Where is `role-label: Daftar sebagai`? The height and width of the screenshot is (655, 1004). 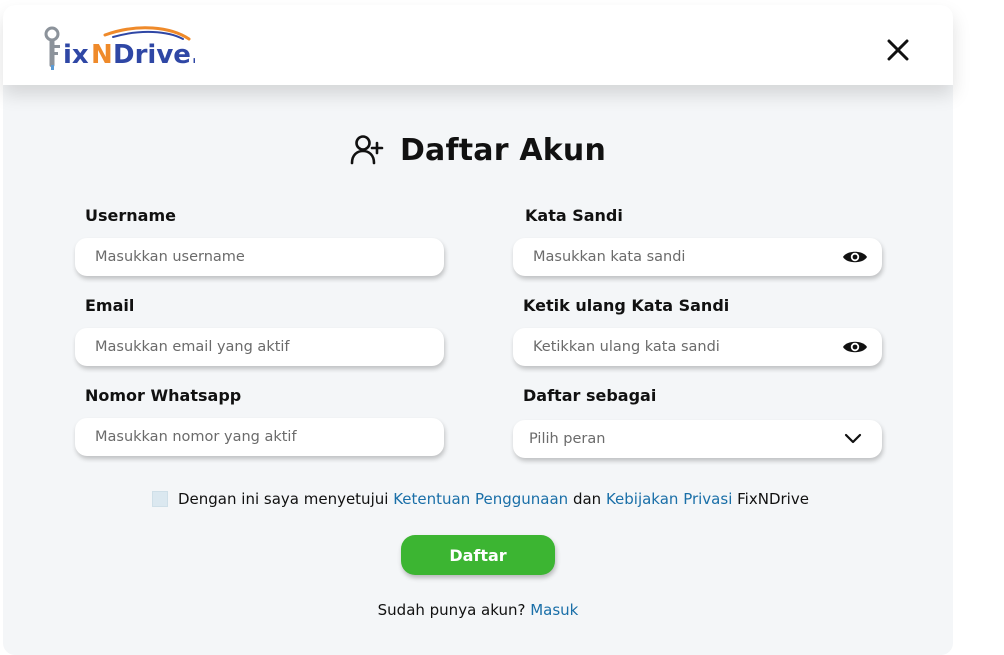 role-label: Daftar sebagai is located at coordinates (590, 395).